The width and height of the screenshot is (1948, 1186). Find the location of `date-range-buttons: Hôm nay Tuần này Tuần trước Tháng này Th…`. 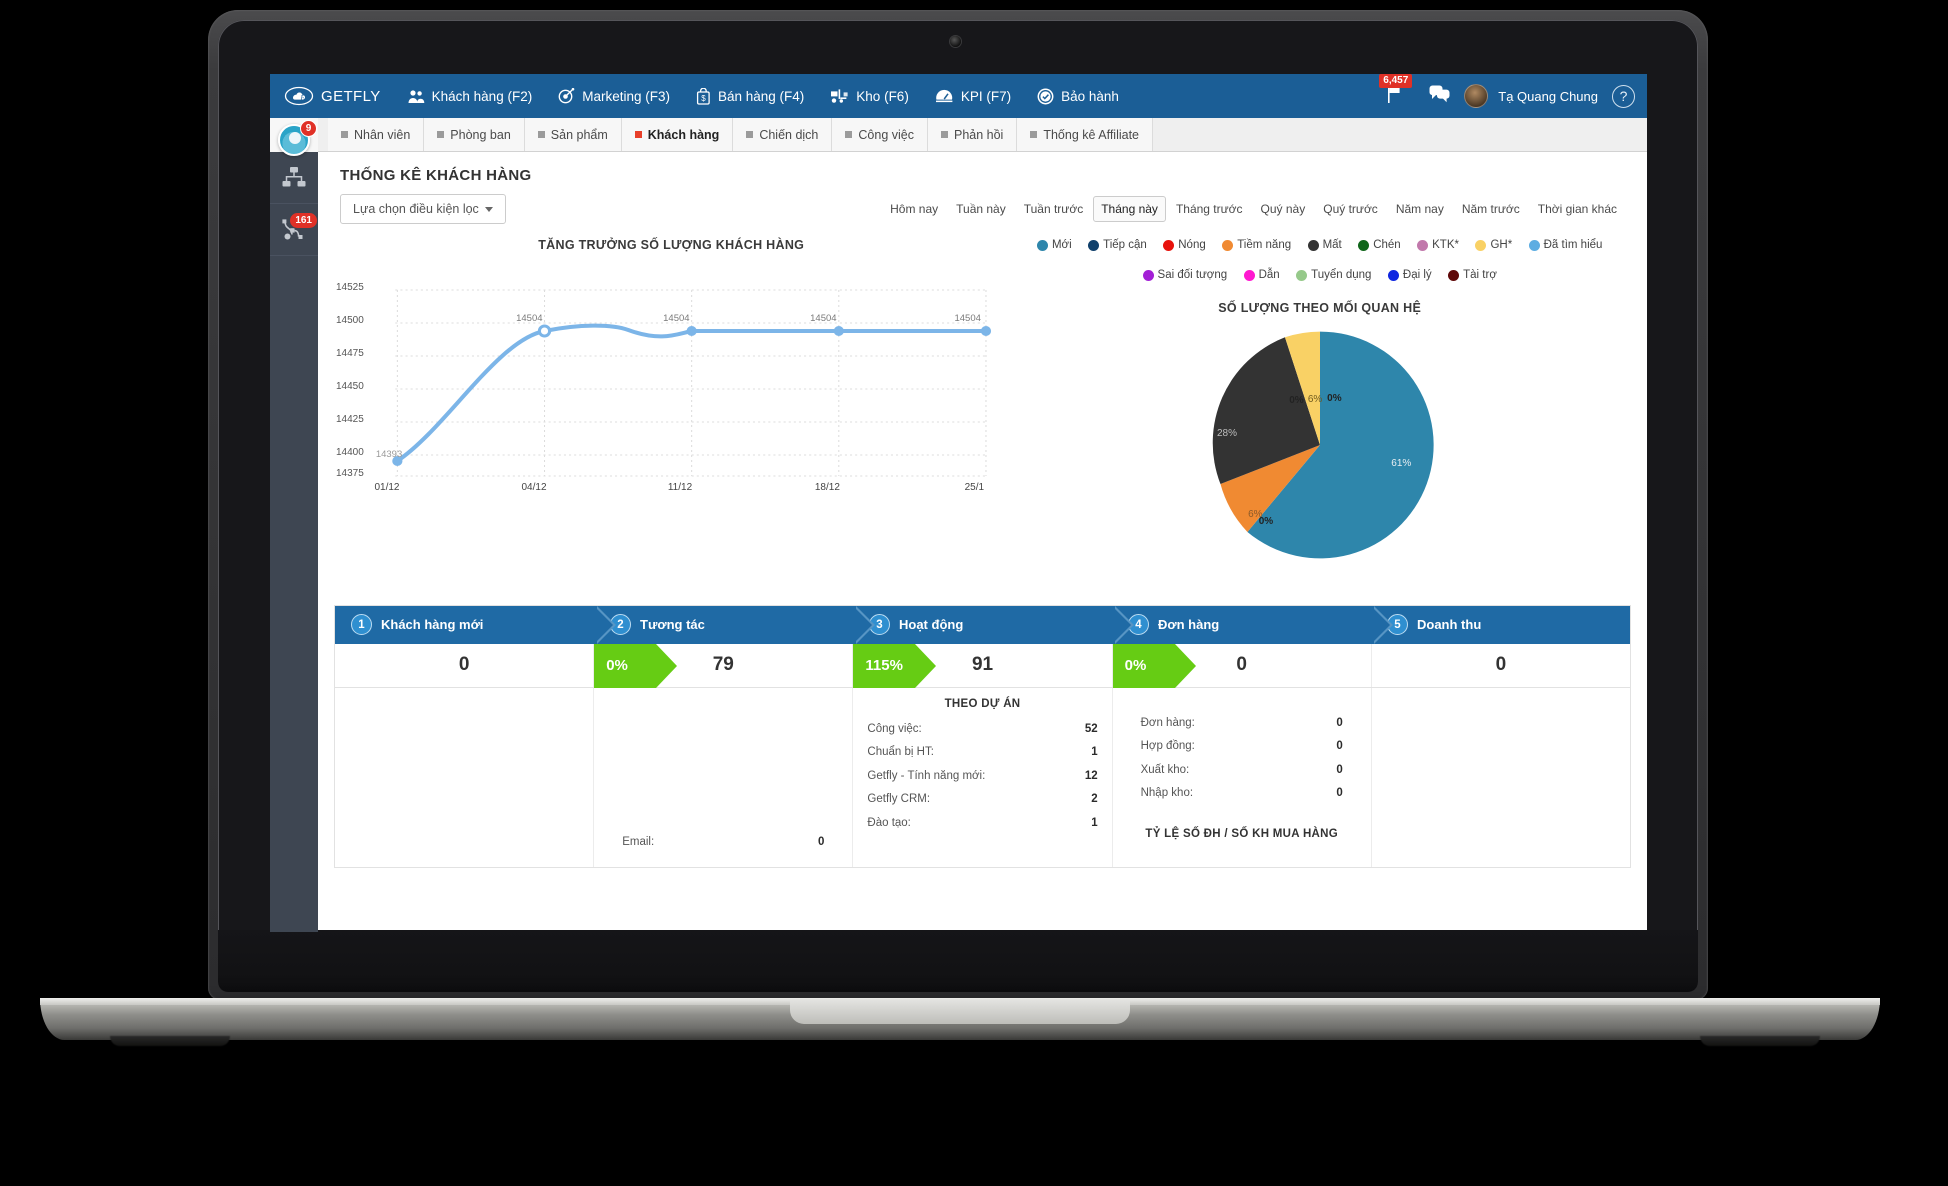

date-range-buttons: Hôm nay Tuần này Tuần trước Tháng này Th… is located at coordinates (1253, 209).